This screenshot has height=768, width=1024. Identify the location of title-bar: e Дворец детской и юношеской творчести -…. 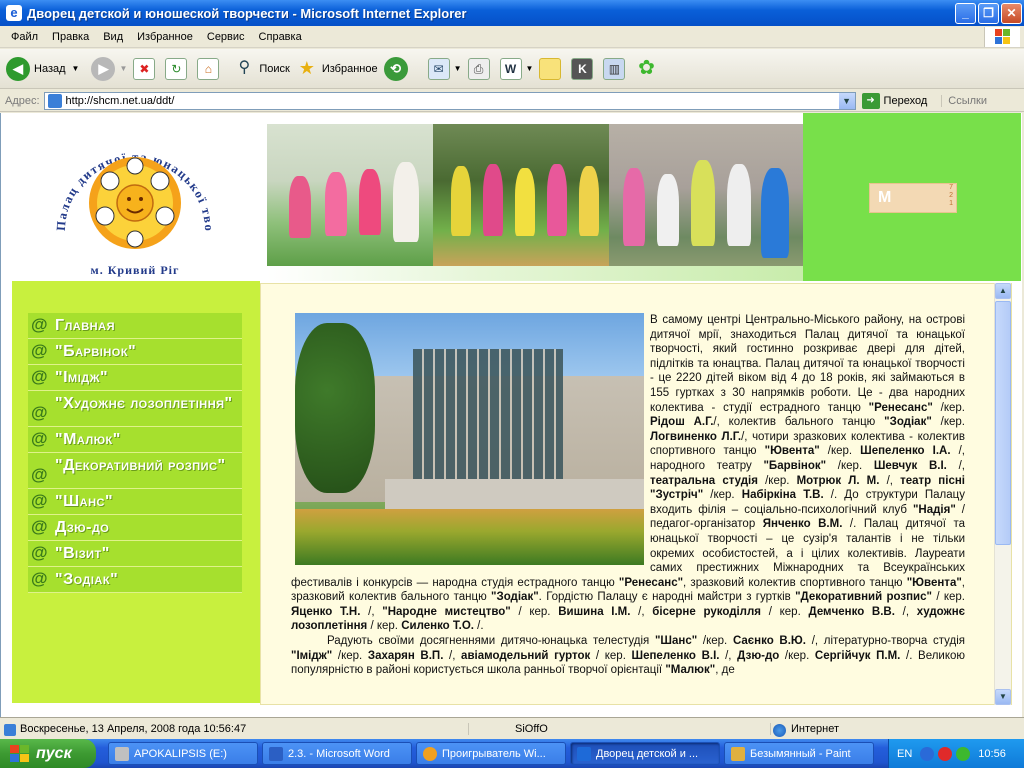
(512, 13).